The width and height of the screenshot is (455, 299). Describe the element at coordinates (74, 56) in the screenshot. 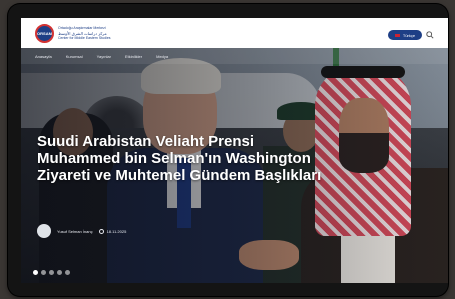

I see `nav-item-corporate: Kurumsal` at that location.